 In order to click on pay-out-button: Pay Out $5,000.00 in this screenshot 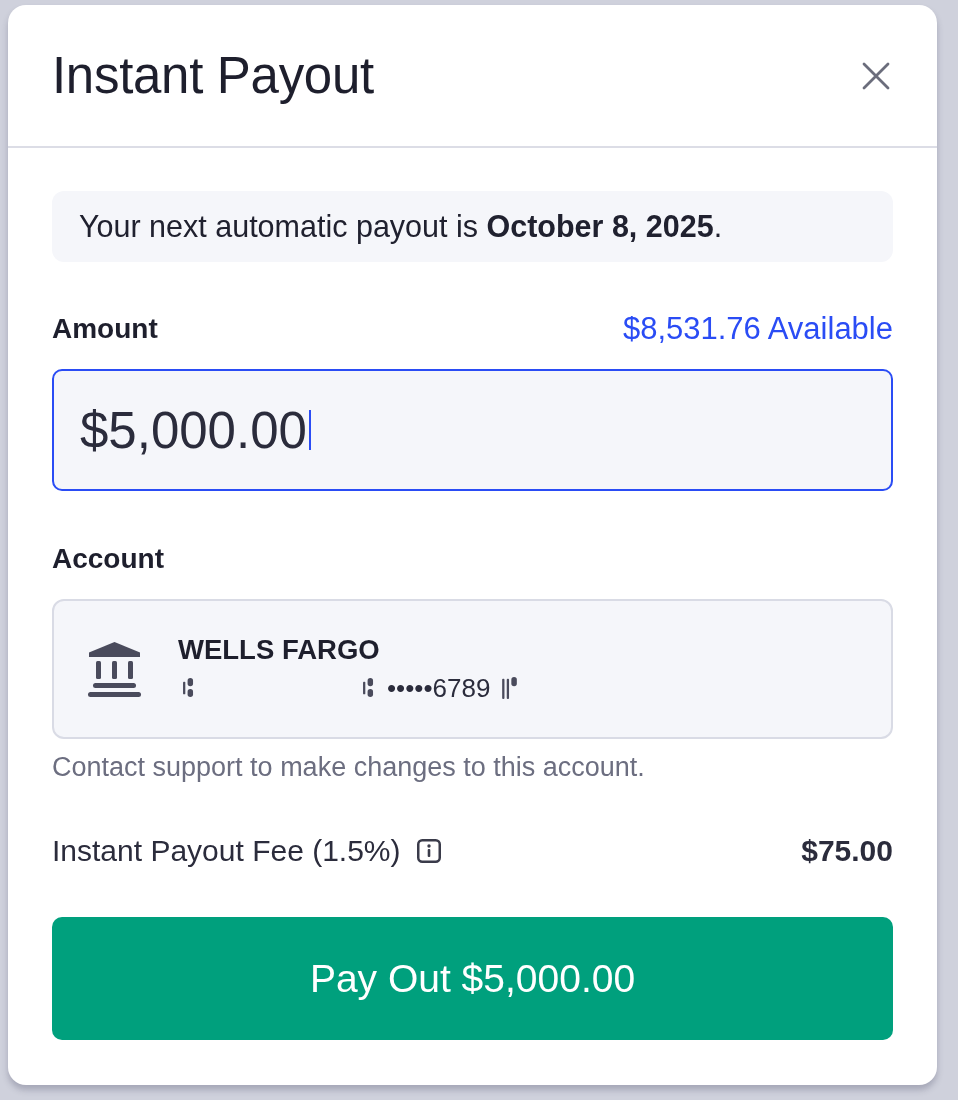, I will do `click(472, 978)`.